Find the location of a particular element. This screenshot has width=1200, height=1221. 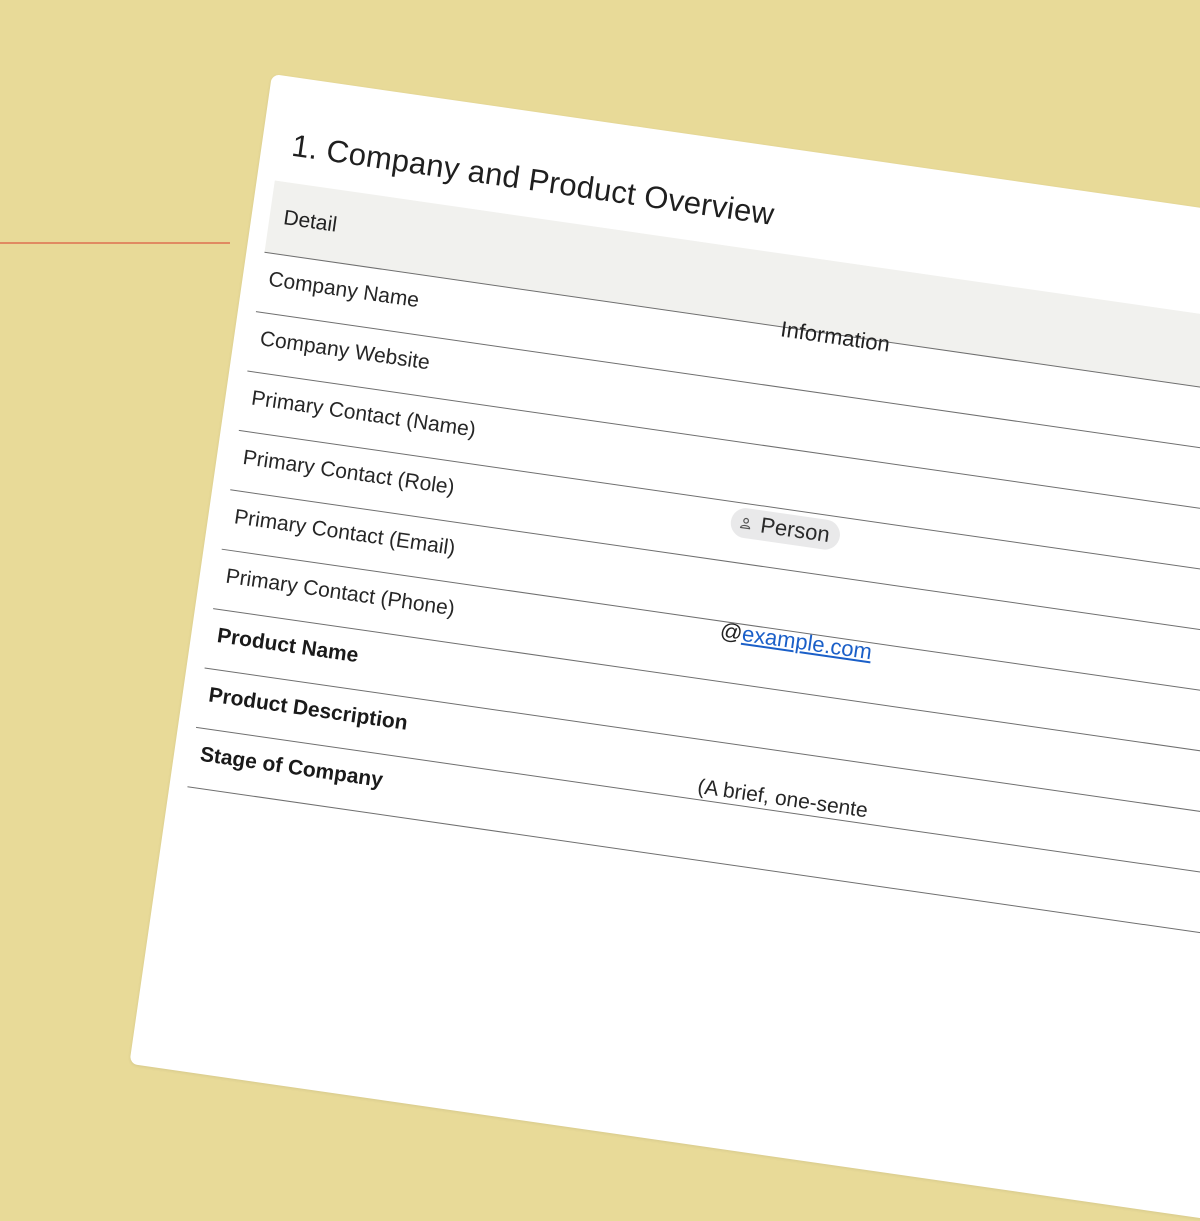

person-chip-label: Person is located at coordinates (795, 530).